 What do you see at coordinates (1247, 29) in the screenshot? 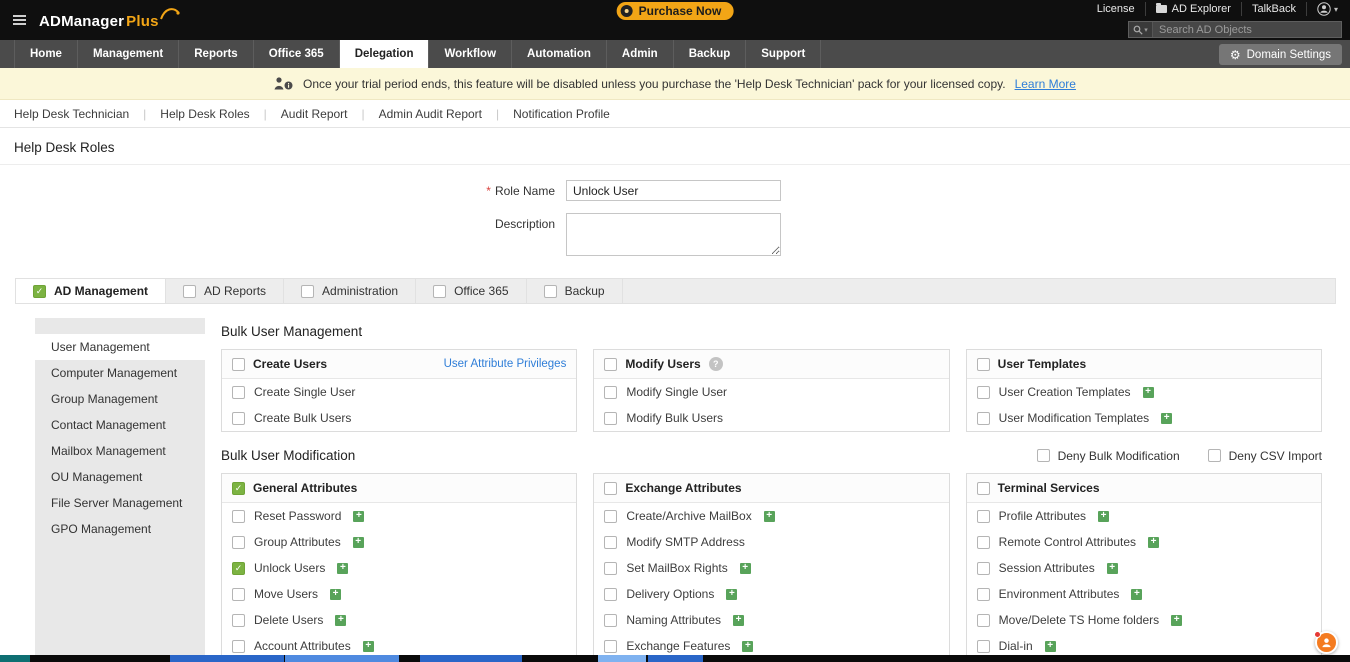
I see `search-input` at bounding box center [1247, 29].